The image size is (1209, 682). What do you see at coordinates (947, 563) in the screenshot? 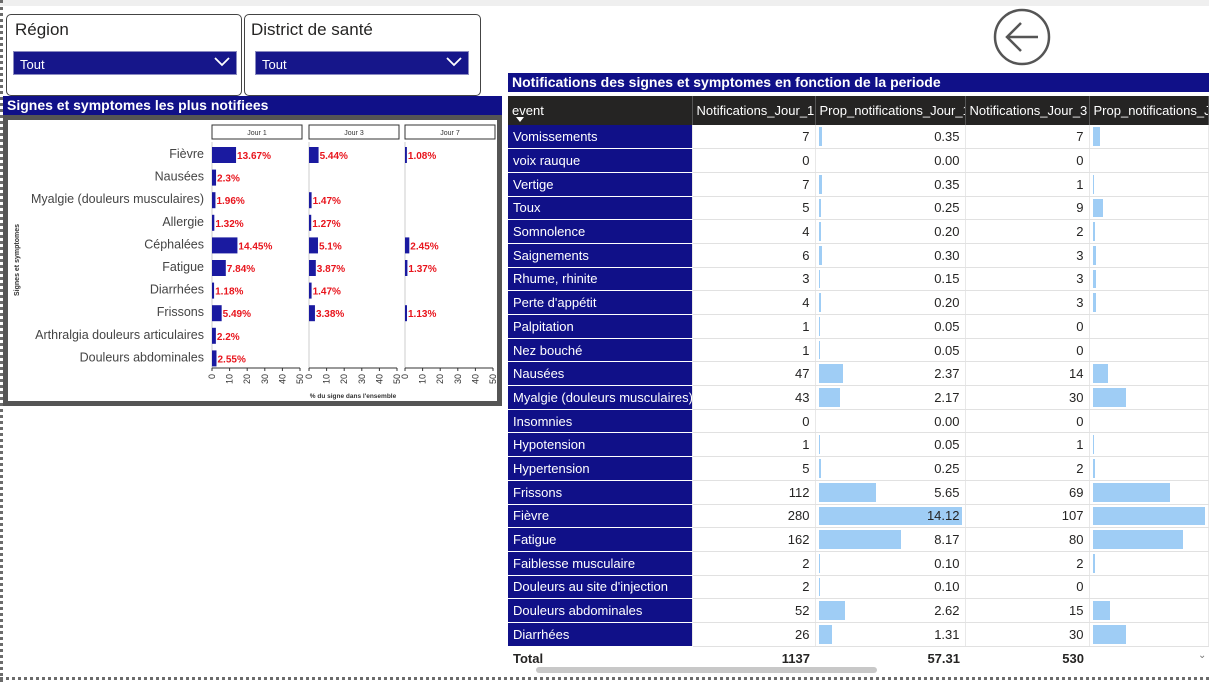
I see `prop-jour1-value: 0.10` at bounding box center [947, 563].